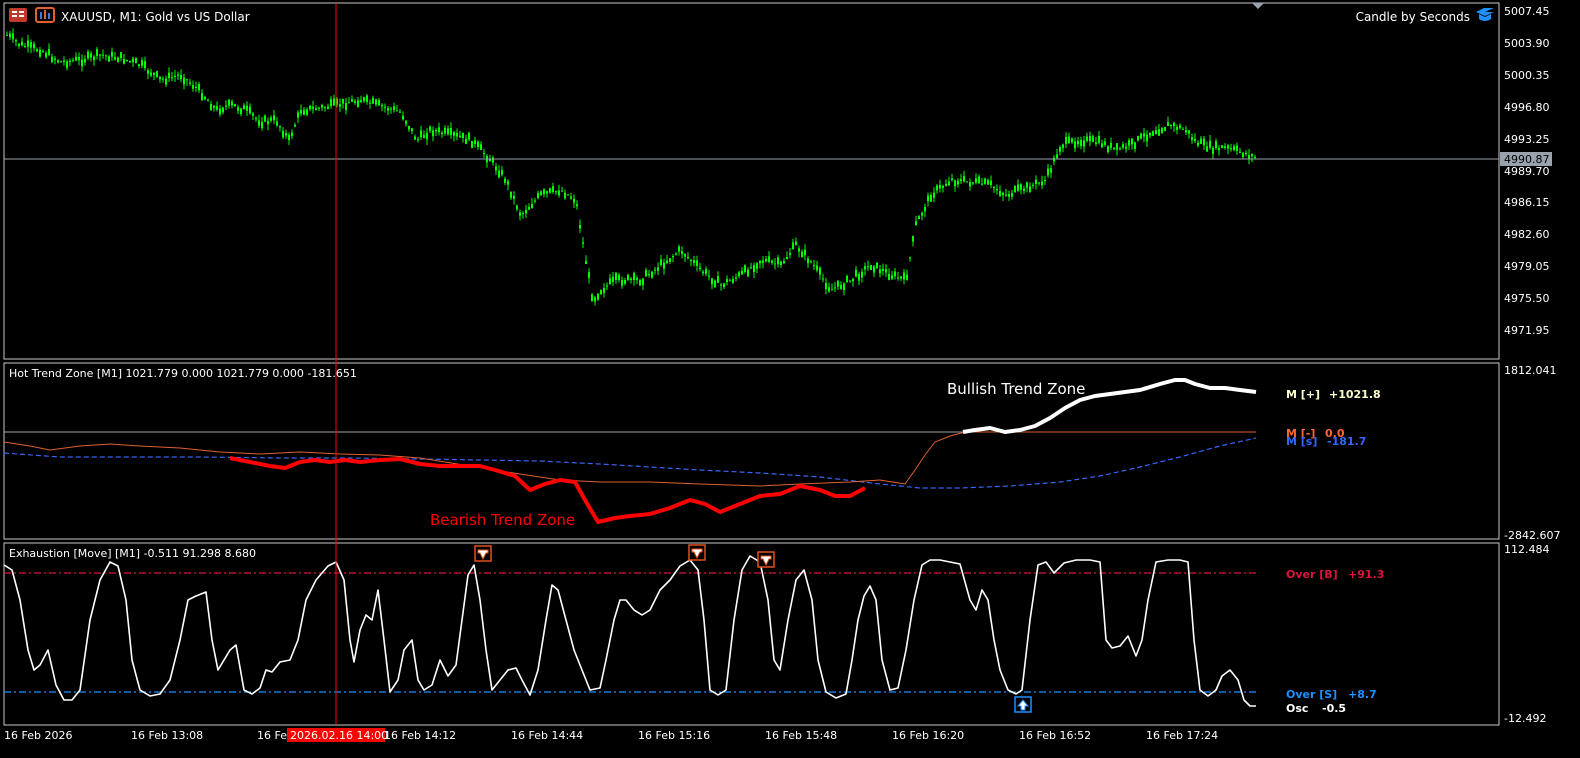 This screenshot has height=758, width=1580. Describe the element at coordinates (1527, 159) in the screenshot. I see `current-price-value: 4990.87` at that location.